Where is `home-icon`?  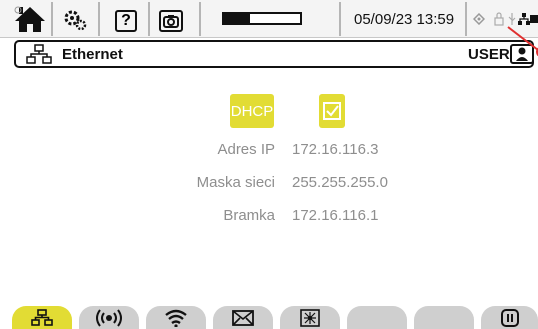 home-icon is located at coordinates (30, 19).